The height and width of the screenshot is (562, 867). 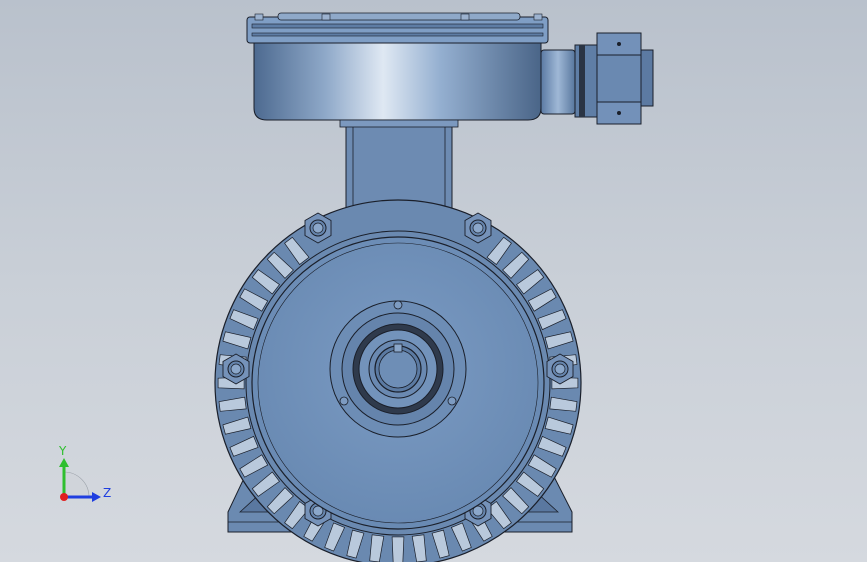 I want to click on terminal-box-lid, so click(x=397, y=30).